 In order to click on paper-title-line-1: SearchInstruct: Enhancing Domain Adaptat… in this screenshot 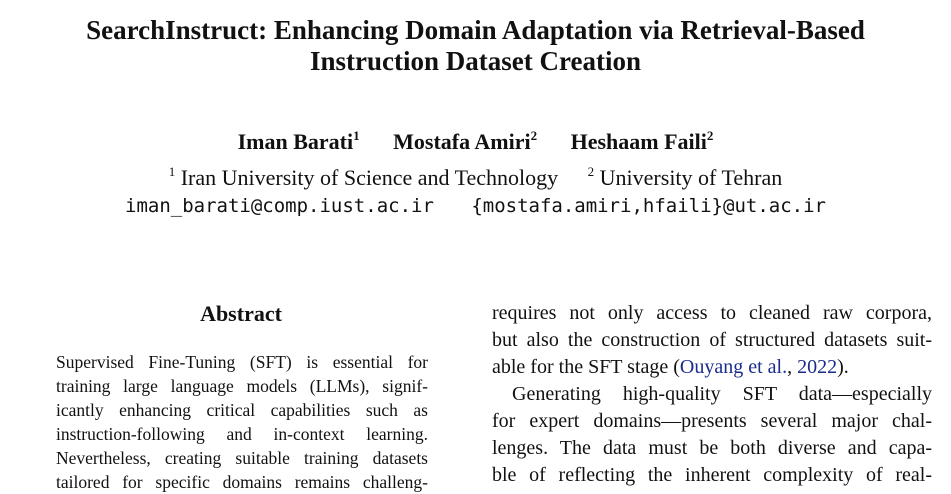, I will do `click(475, 30)`.